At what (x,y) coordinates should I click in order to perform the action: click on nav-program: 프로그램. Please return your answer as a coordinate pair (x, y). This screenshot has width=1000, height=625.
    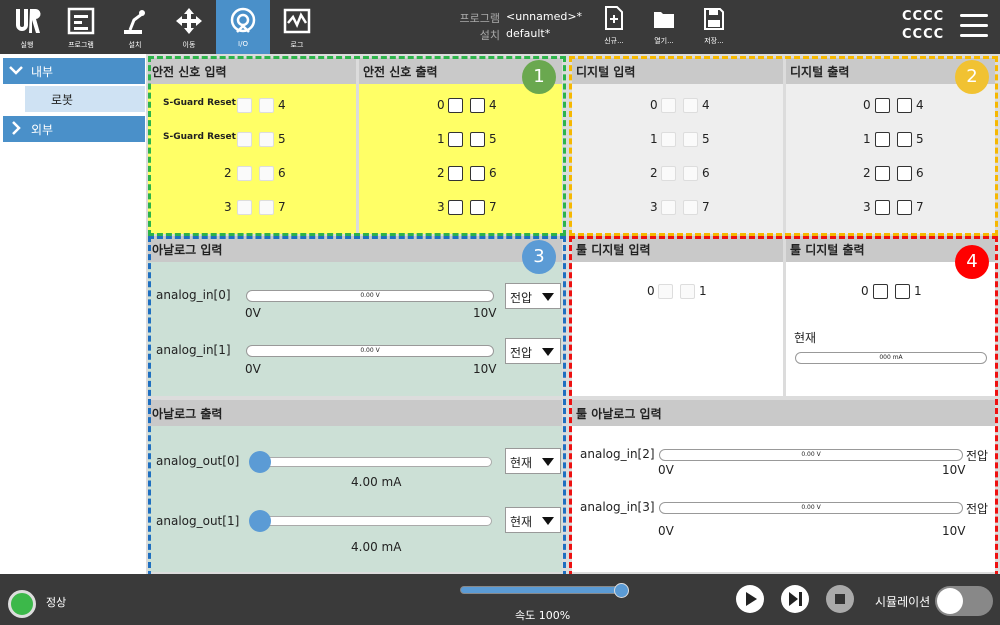
    Looking at the image, I should click on (81, 27).